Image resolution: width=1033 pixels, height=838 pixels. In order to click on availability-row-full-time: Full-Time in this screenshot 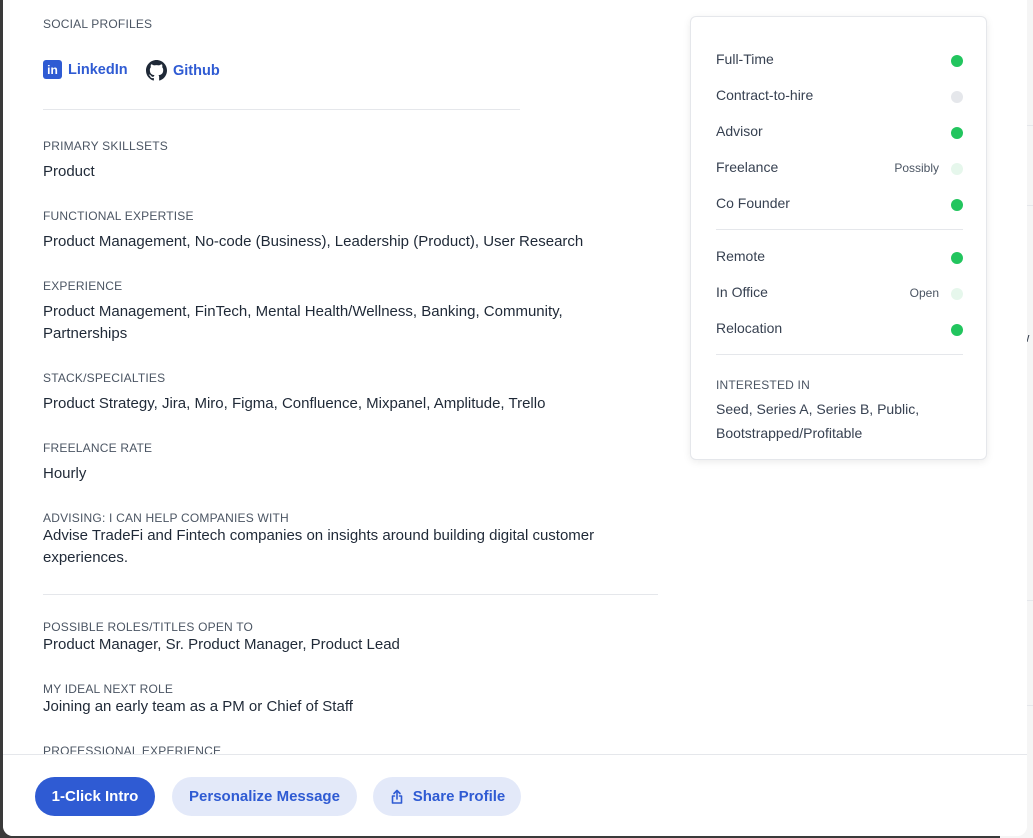, I will do `click(839, 61)`.